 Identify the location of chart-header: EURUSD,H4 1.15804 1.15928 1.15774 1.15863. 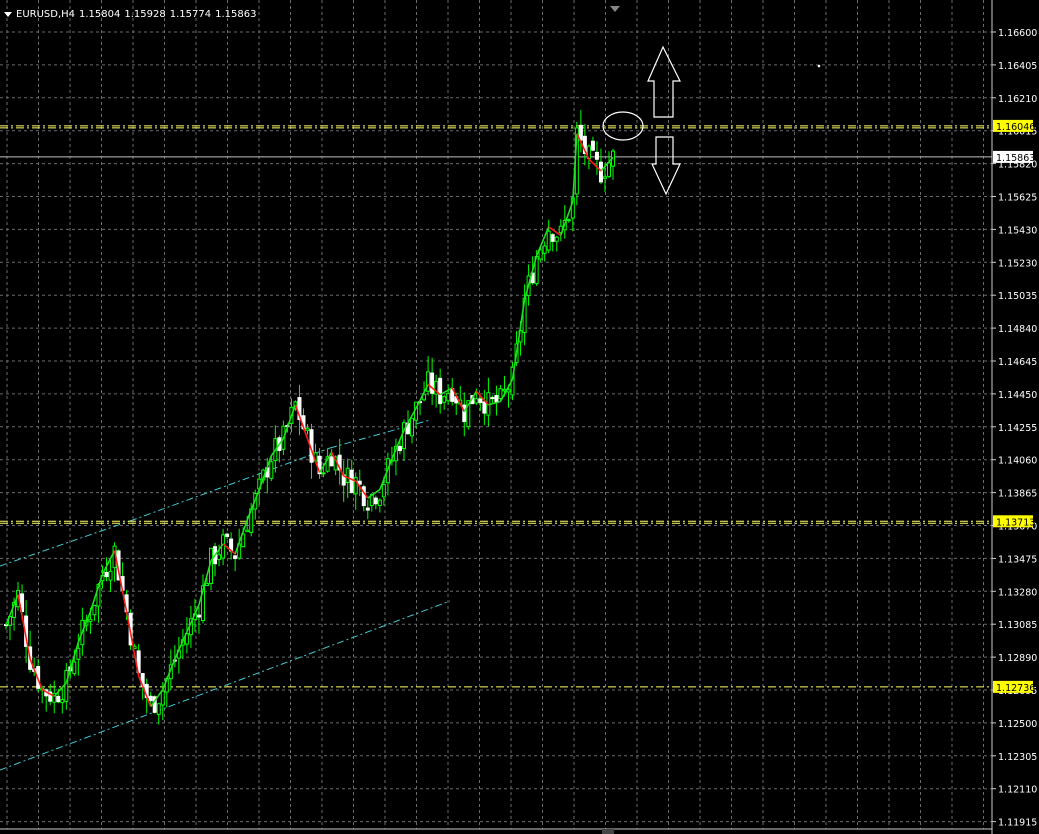
(132, 14).